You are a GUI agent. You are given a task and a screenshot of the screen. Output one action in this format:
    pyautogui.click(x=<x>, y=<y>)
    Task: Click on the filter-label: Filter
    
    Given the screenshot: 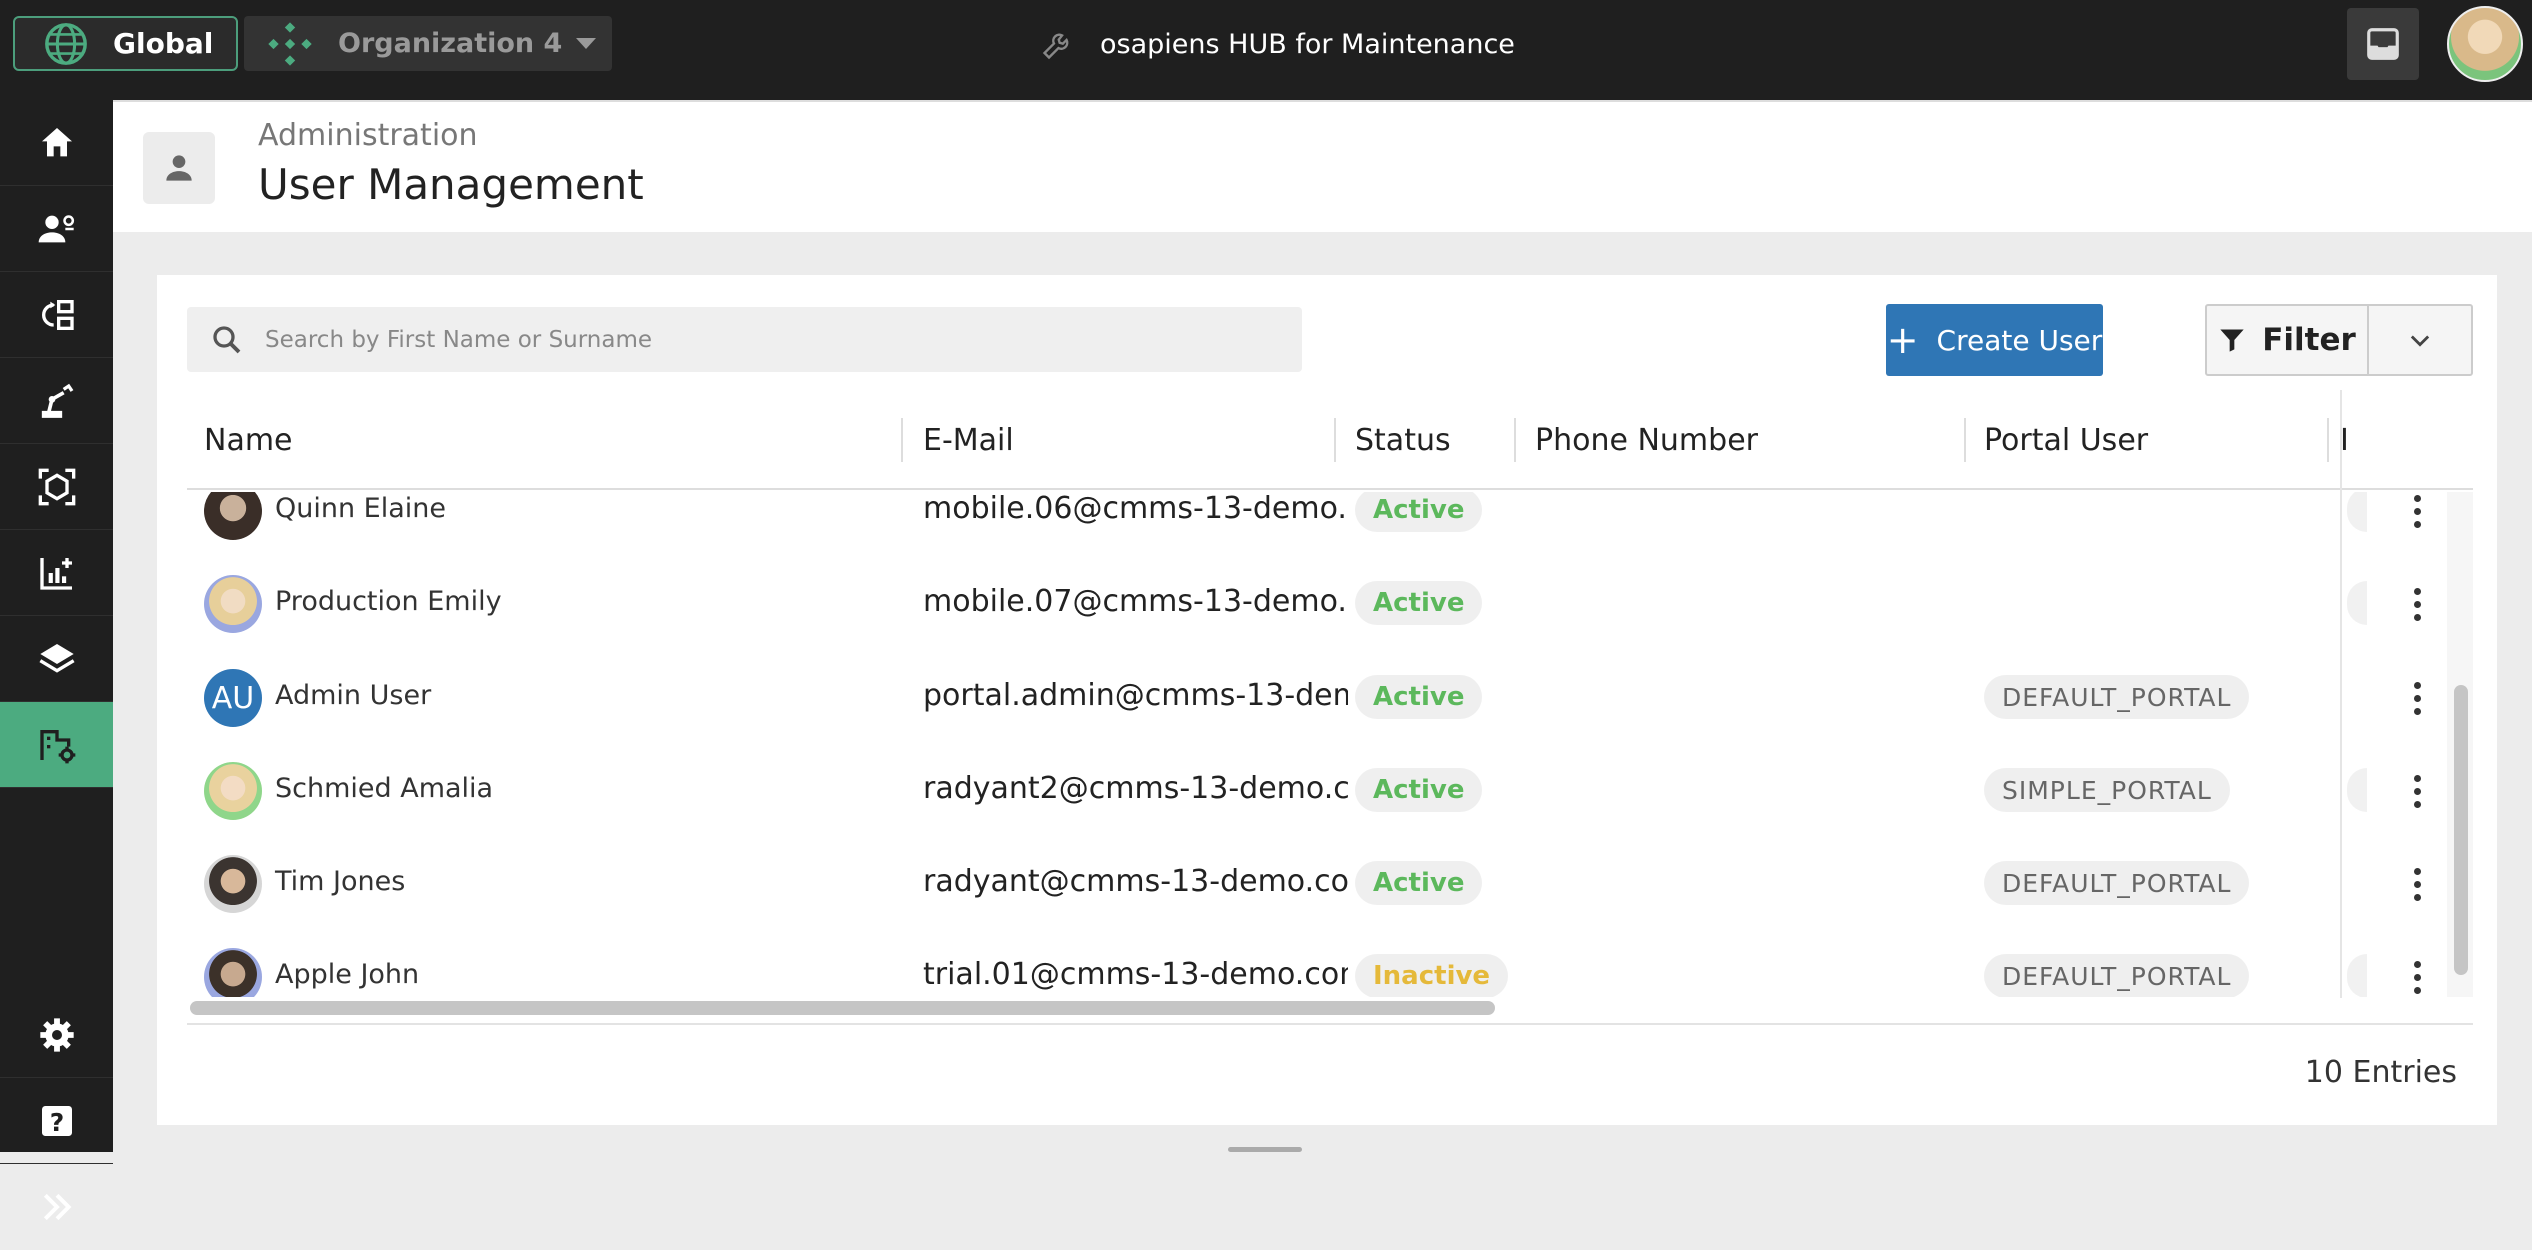 What is the action you would take?
    pyautogui.click(x=2309, y=340)
    